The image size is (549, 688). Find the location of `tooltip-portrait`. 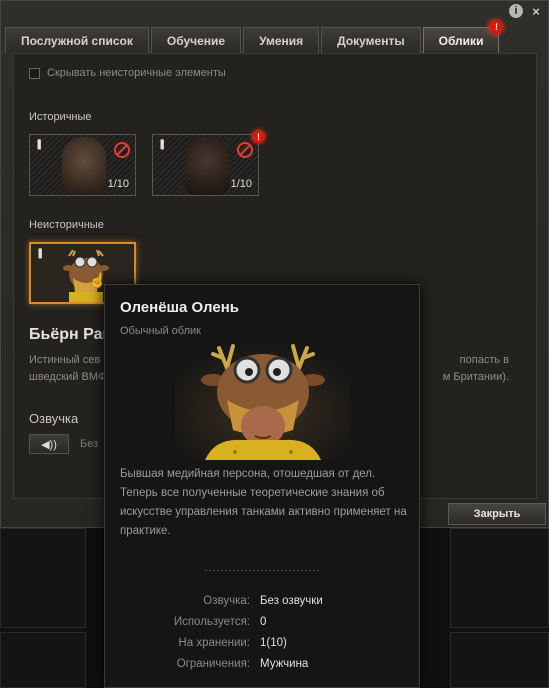

tooltip-portrait is located at coordinates (263, 400).